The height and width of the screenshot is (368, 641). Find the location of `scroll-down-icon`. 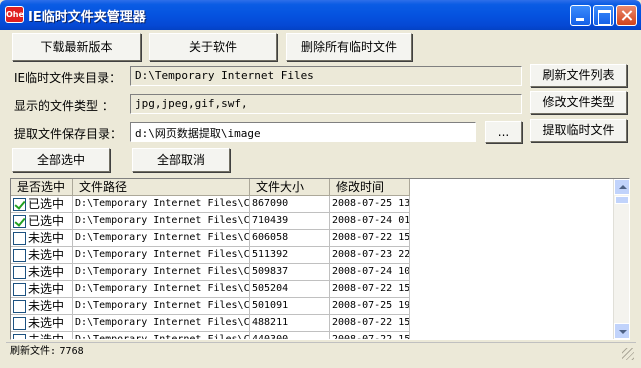

scroll-down-icon is located at coordinates (621, 331).